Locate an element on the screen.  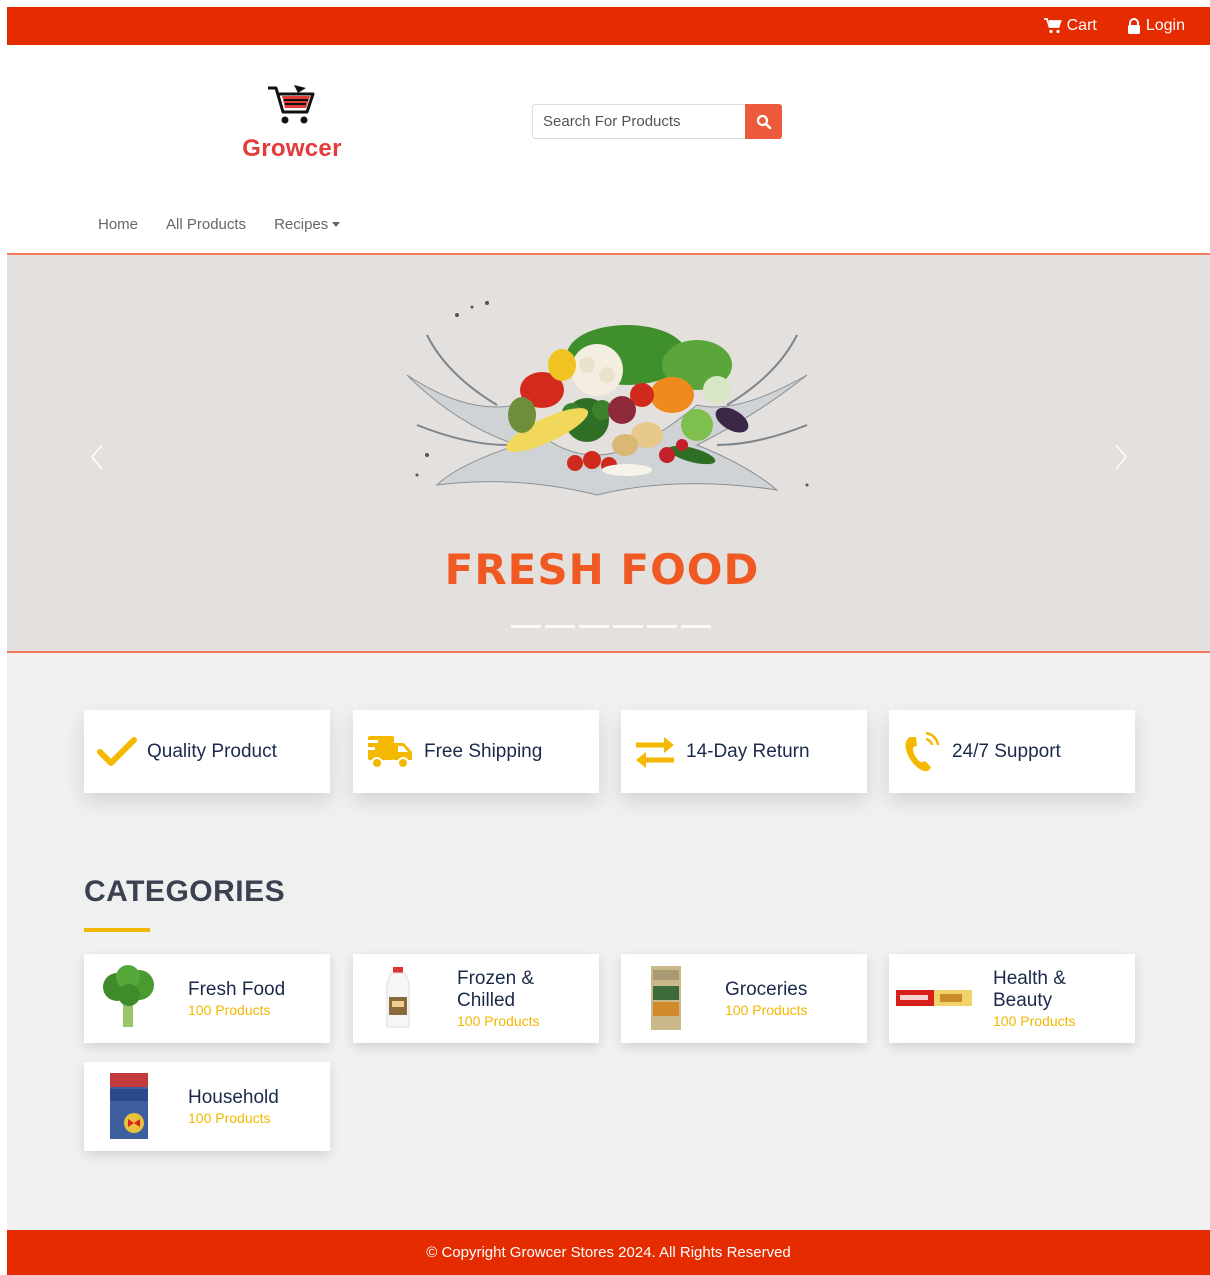
category-name: Frozen & Chilled is located at coordinates (496, 989).